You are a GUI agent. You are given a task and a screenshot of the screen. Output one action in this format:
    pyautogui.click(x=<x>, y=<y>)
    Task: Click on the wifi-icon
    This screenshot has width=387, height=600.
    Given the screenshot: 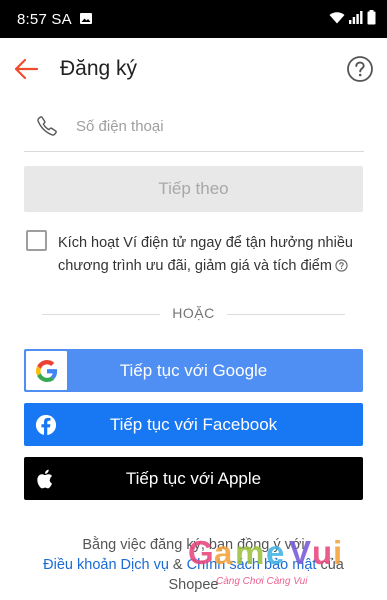 What is the action you would take?
    pyautogui.click(x=337, y=18)
    